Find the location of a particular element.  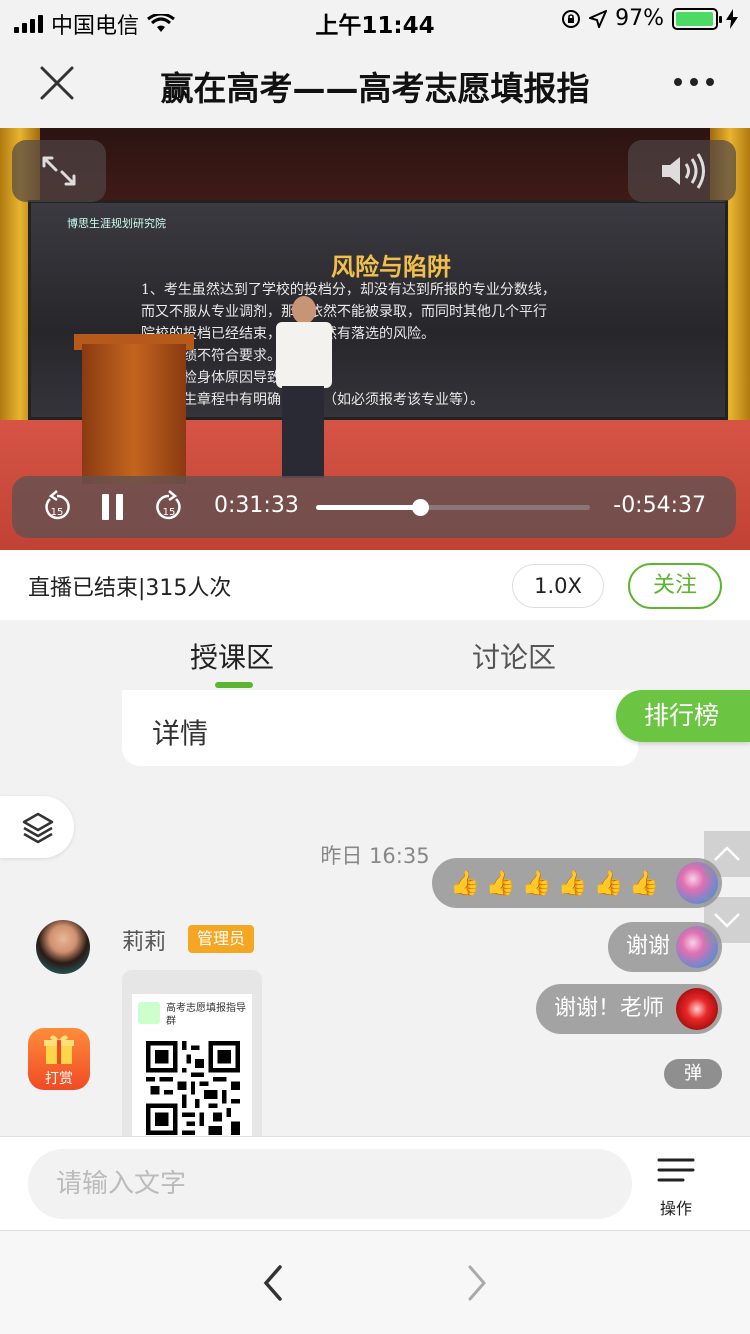

forward-arrow-icon is located at coordinates (477, 1283).